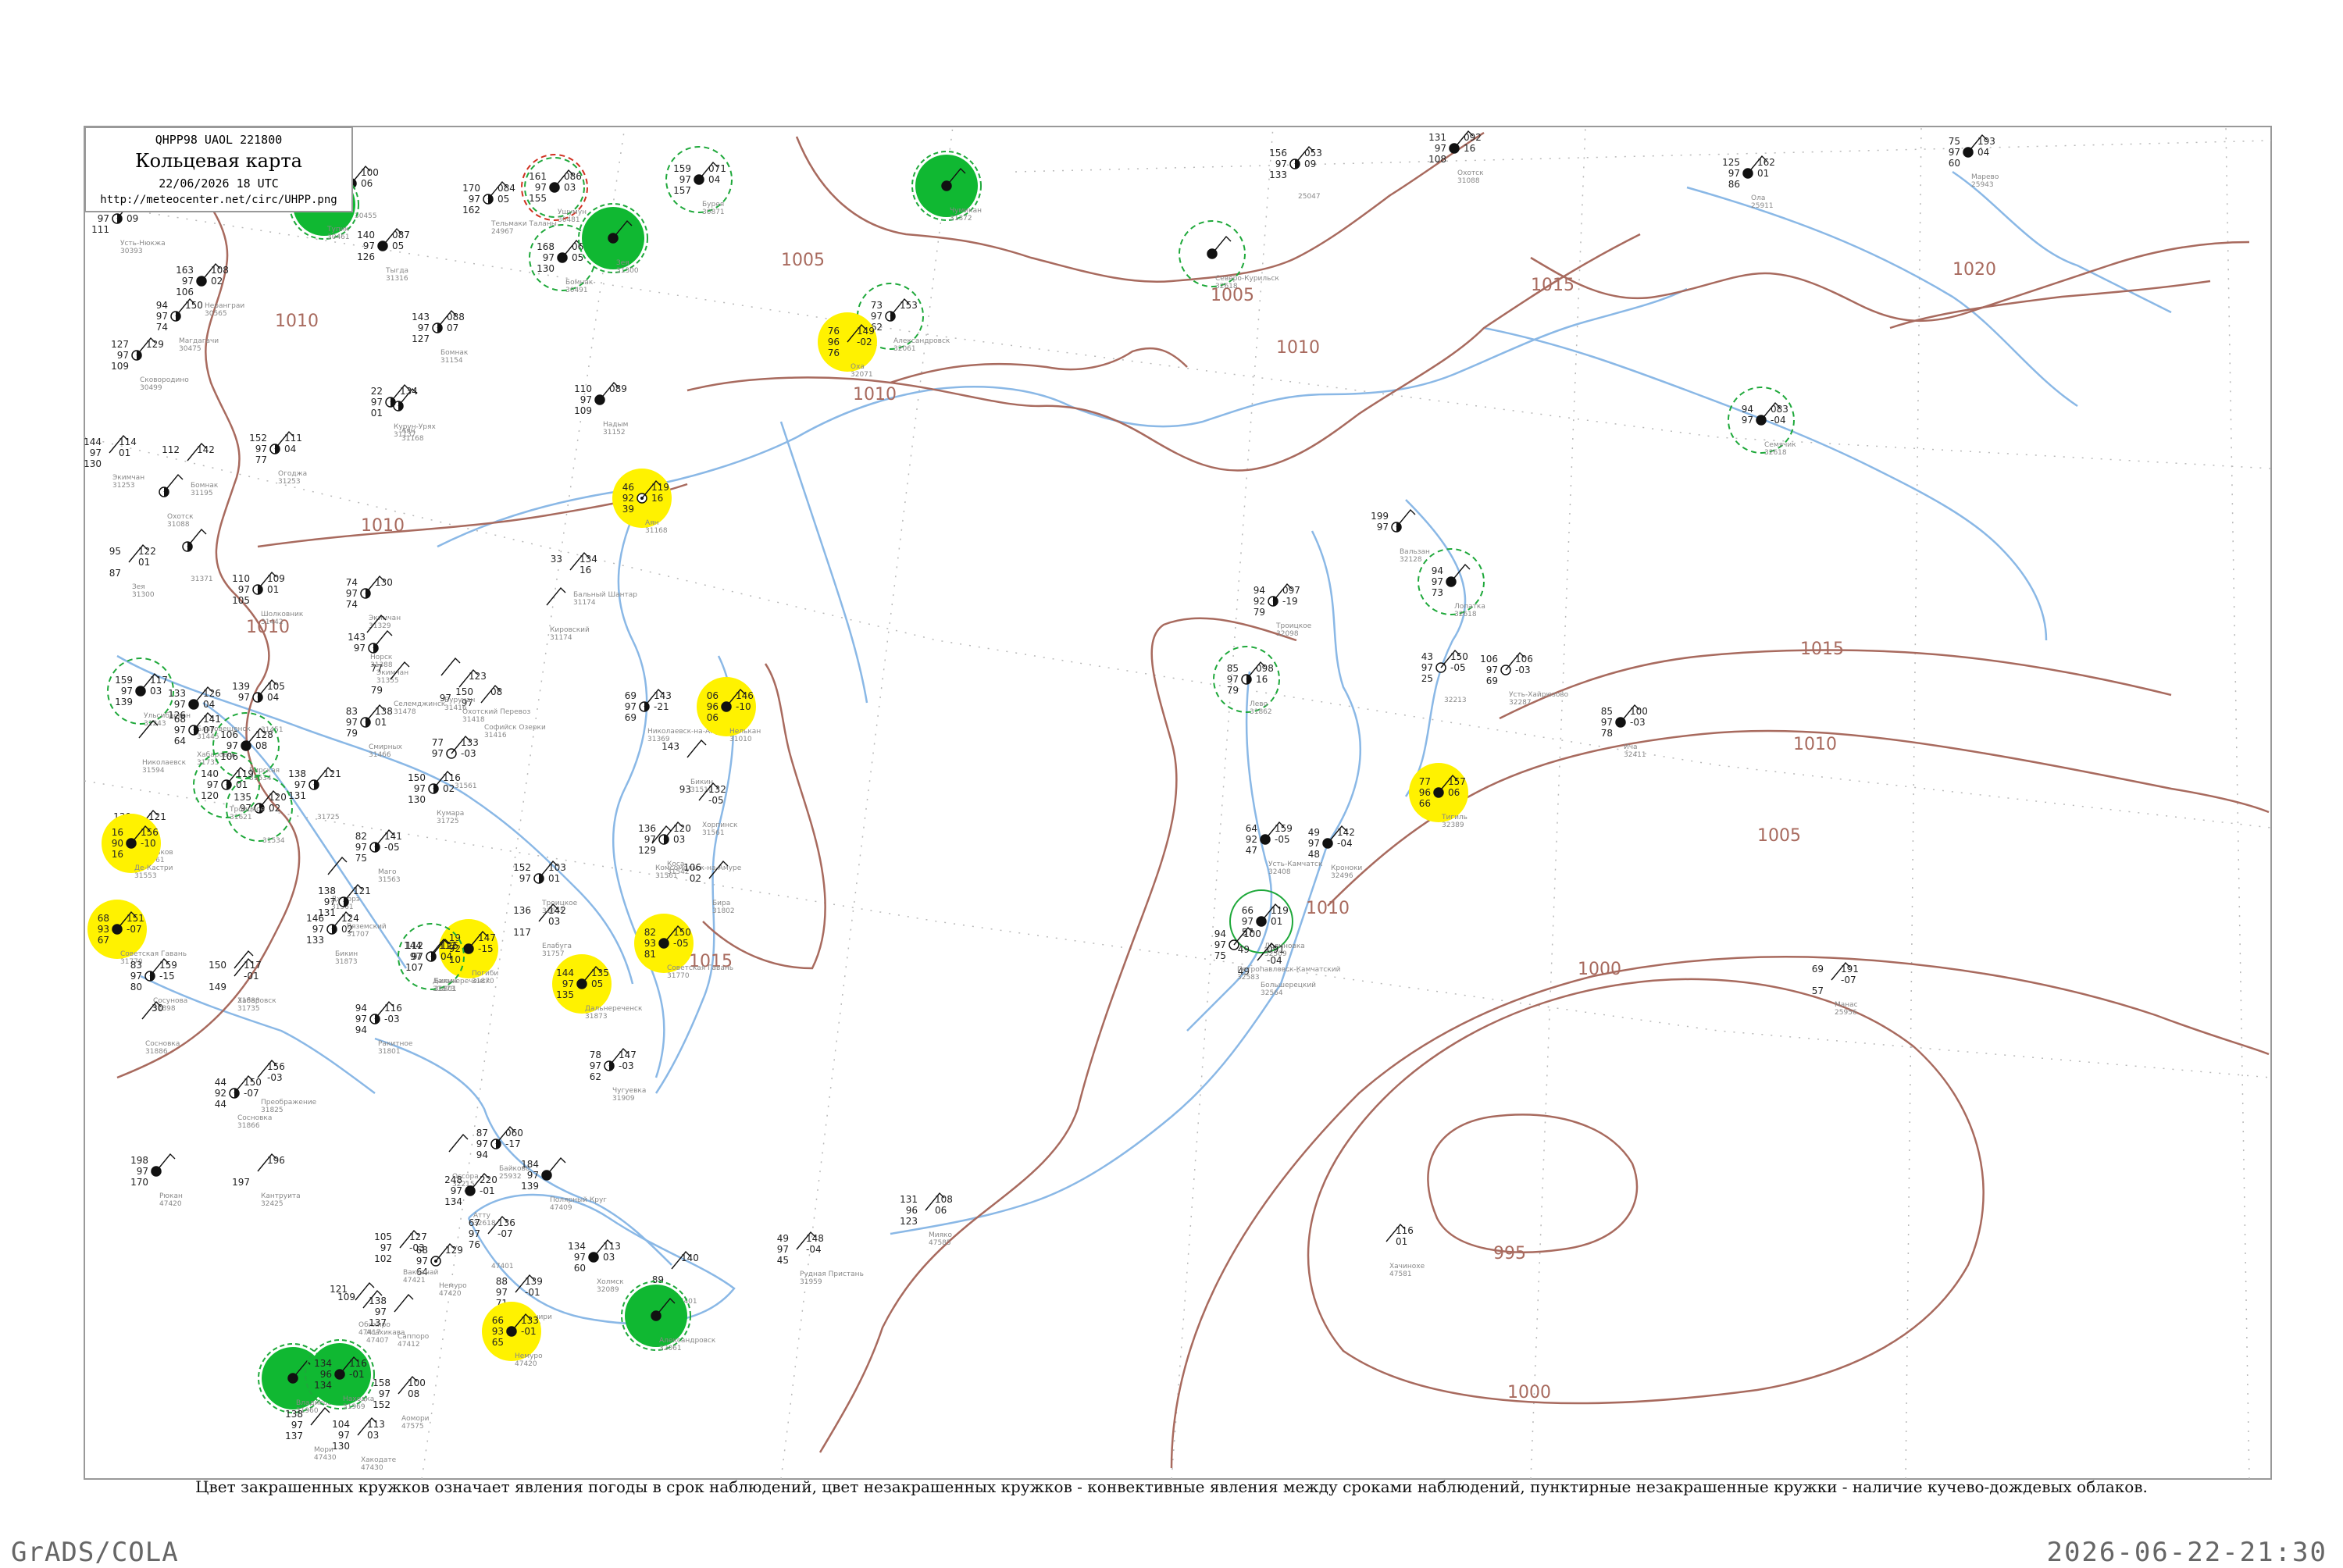  Describe the element at coordinates (580, 1268) in the screenshot. I see `dewpoint: 60` at that location.